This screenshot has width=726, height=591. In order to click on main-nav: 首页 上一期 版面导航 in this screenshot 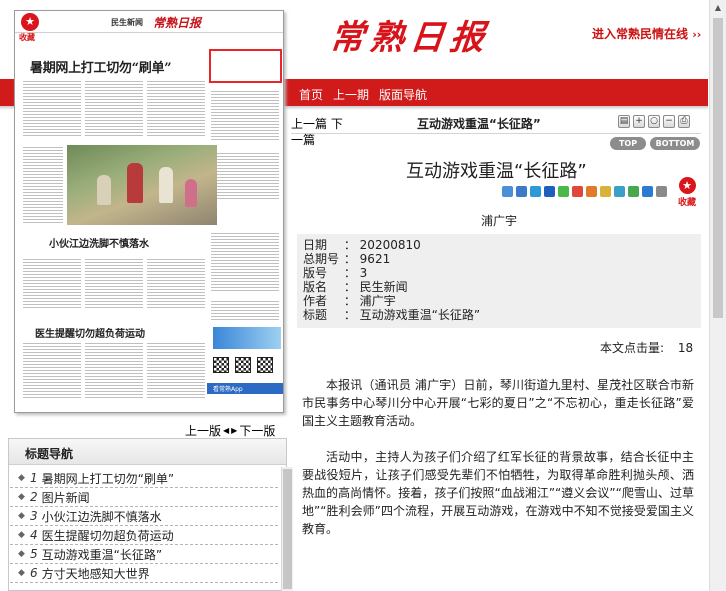, I will do `click(363, 94)`.